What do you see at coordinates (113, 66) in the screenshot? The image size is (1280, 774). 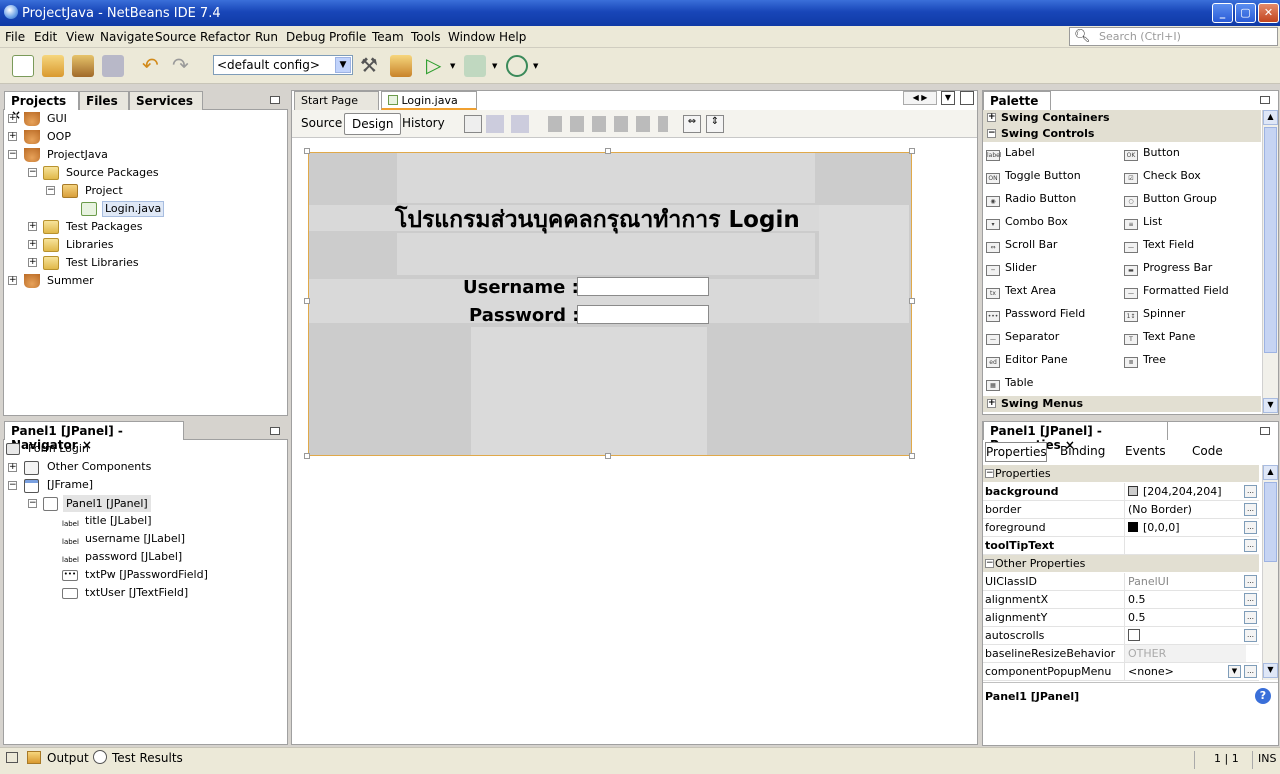 I see `save-all-icon` at bounding box center [113, 66].